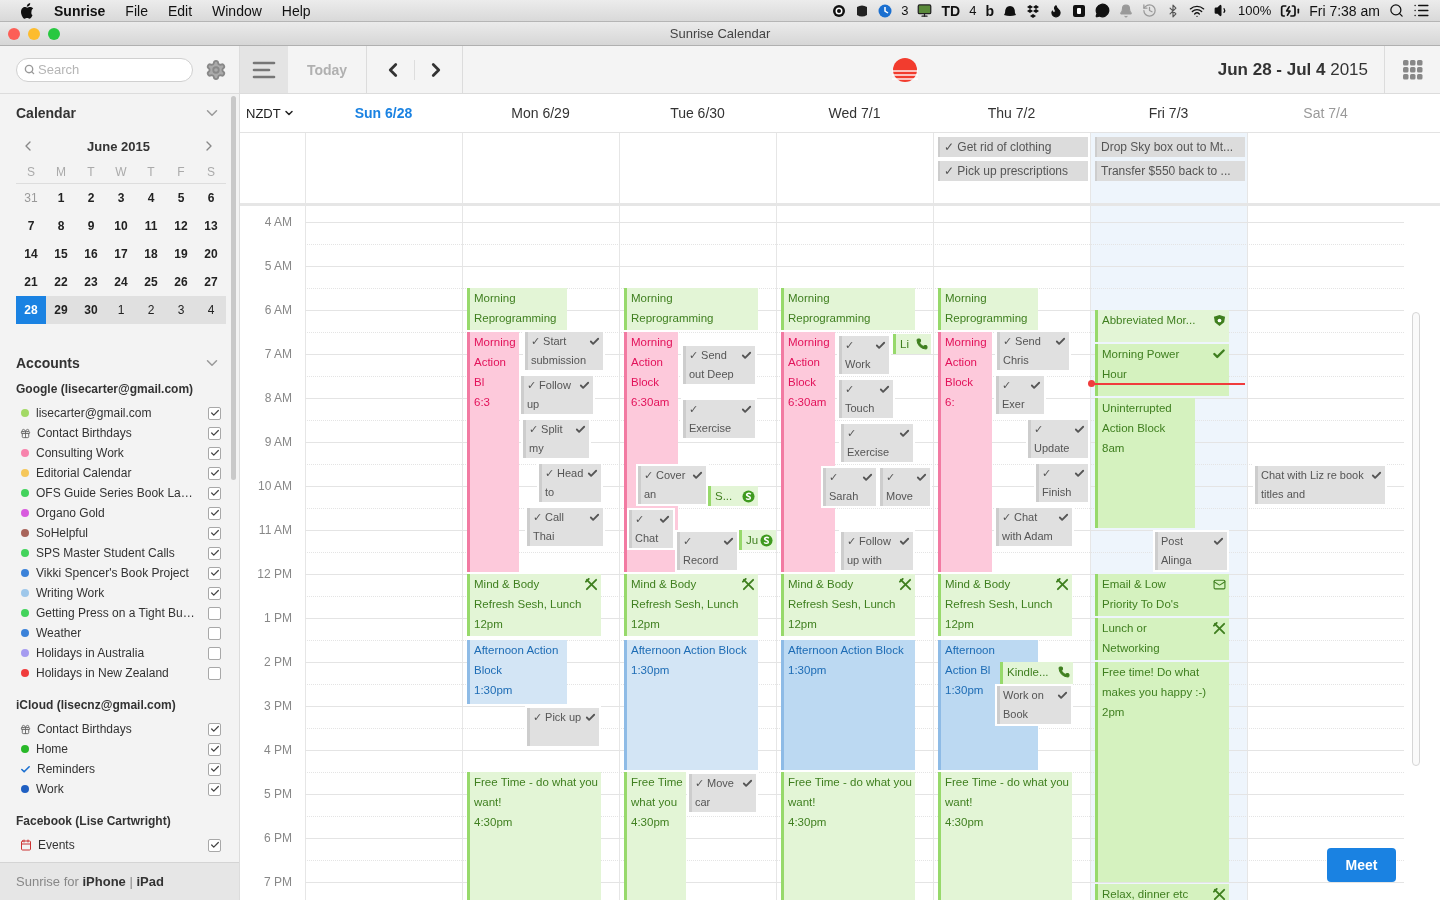 The image size is (1440, 900). What do you see at coordinates (885, 10) in the screenshot?
I see `clock-icon` at bounding box center [885, 10].